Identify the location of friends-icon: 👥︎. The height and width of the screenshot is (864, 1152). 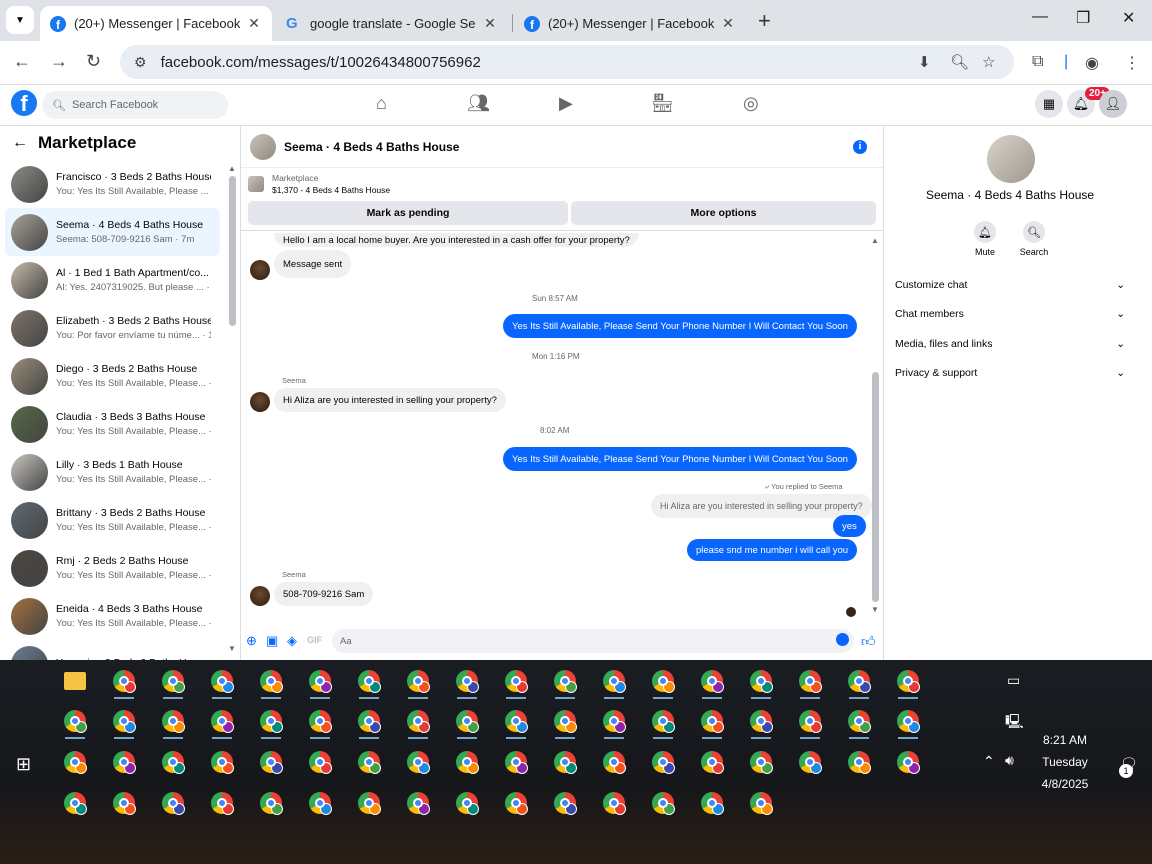
(478, 103).